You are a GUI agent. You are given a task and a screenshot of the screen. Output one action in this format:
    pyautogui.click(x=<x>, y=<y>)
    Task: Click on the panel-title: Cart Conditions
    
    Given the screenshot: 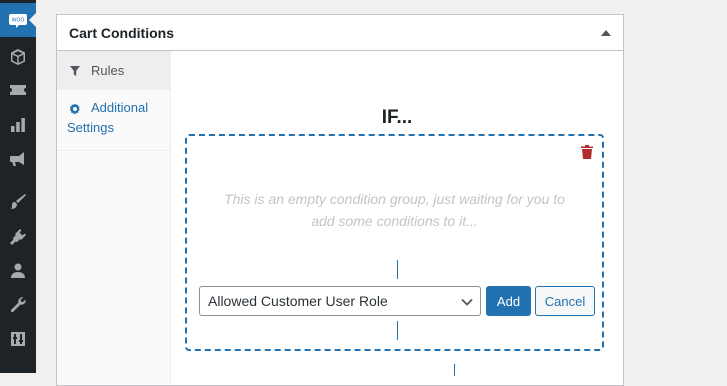 What is the action you would take?
    pyautogui.click(x=121, y=33)
    